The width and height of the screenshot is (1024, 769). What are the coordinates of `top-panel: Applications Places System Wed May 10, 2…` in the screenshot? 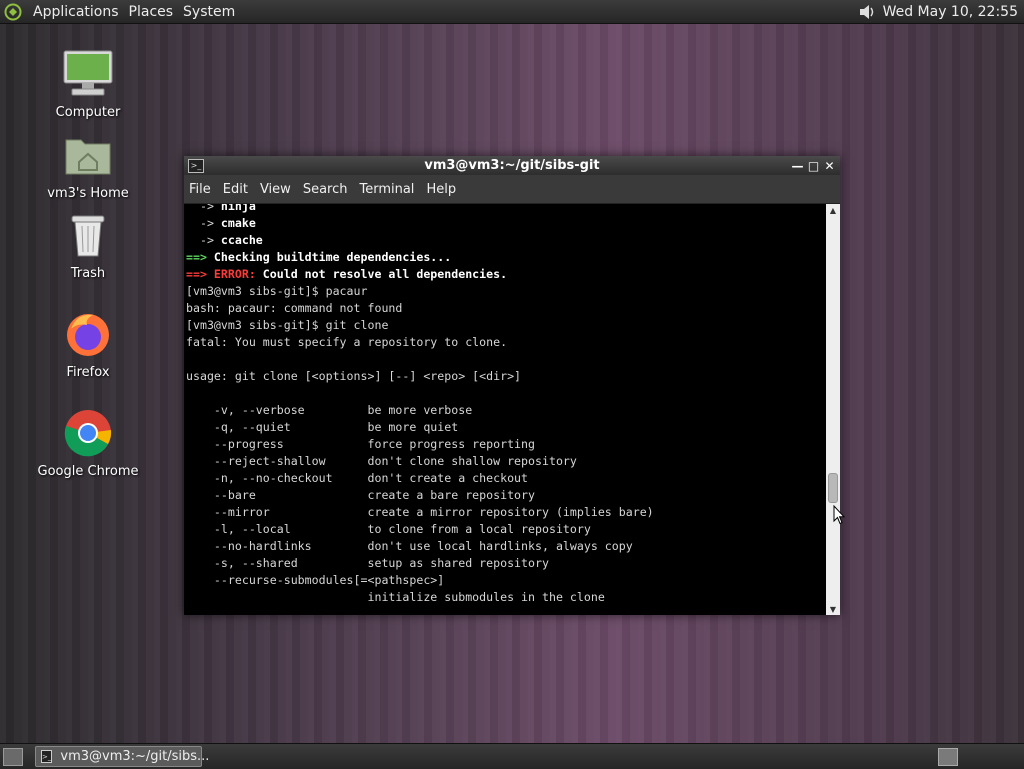 It's located at (512, 12).